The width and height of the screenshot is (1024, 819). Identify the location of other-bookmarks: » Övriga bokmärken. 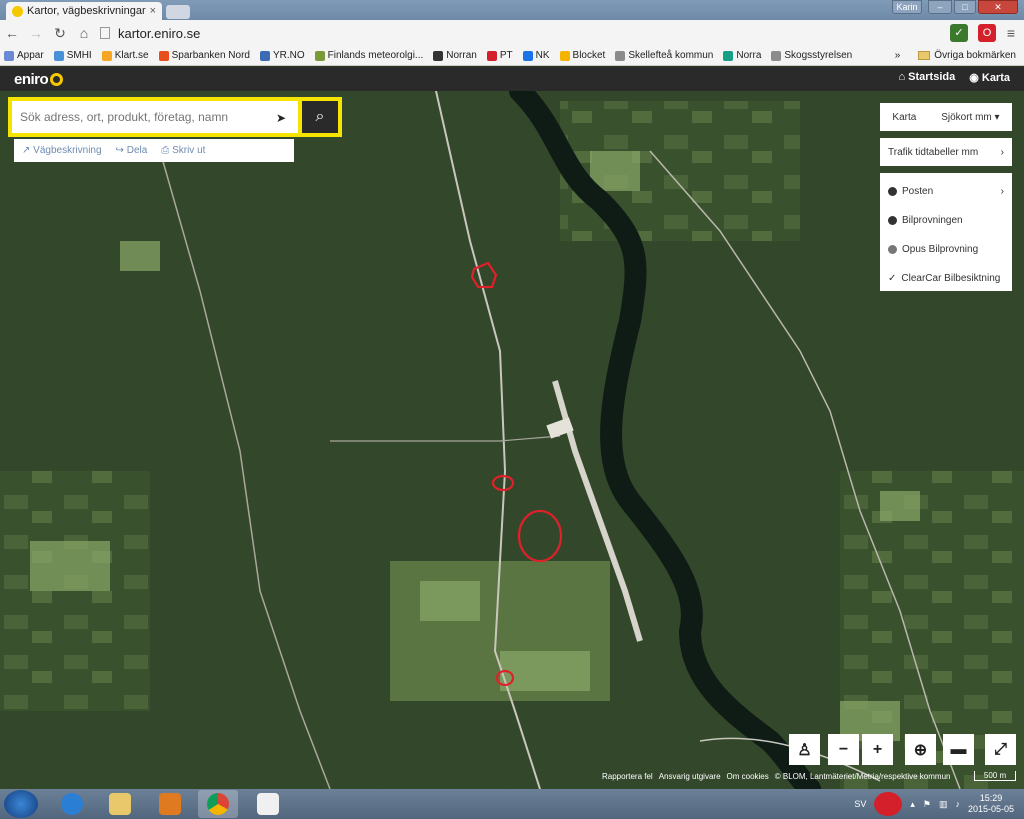
(955, 55).